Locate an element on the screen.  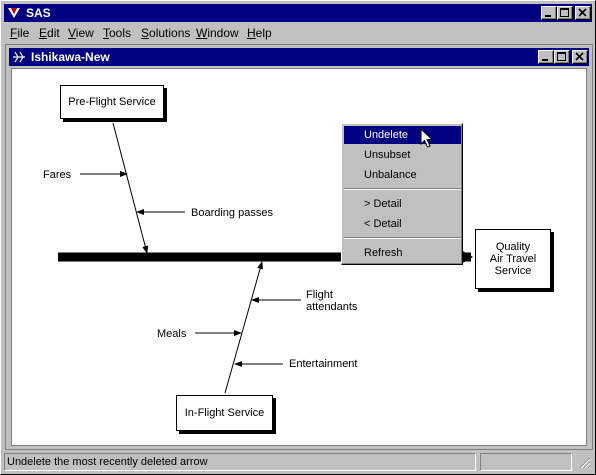
menu-item-unsubset: Unsubset is located at coordinates (402, 155).